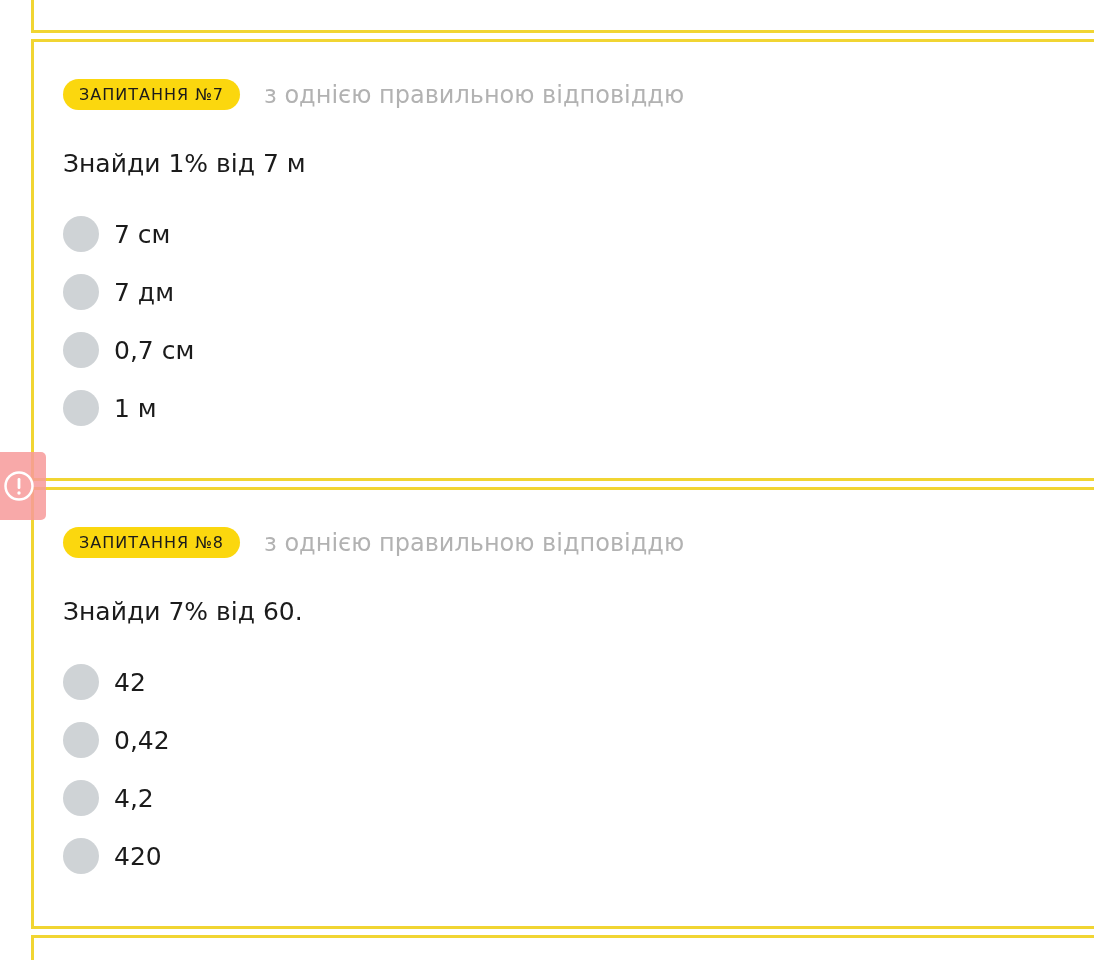 The image size is (1094, 960). What do you see at coordinates (130, 682) in the screenshot?
I see `option-label: 42` at bounding box center [130, 682].